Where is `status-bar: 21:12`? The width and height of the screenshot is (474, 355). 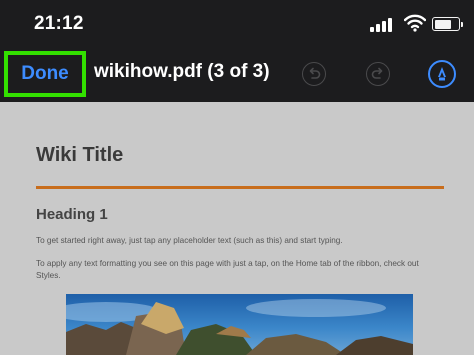 status-bar: 21:12 is located at coordinates (237, 24).